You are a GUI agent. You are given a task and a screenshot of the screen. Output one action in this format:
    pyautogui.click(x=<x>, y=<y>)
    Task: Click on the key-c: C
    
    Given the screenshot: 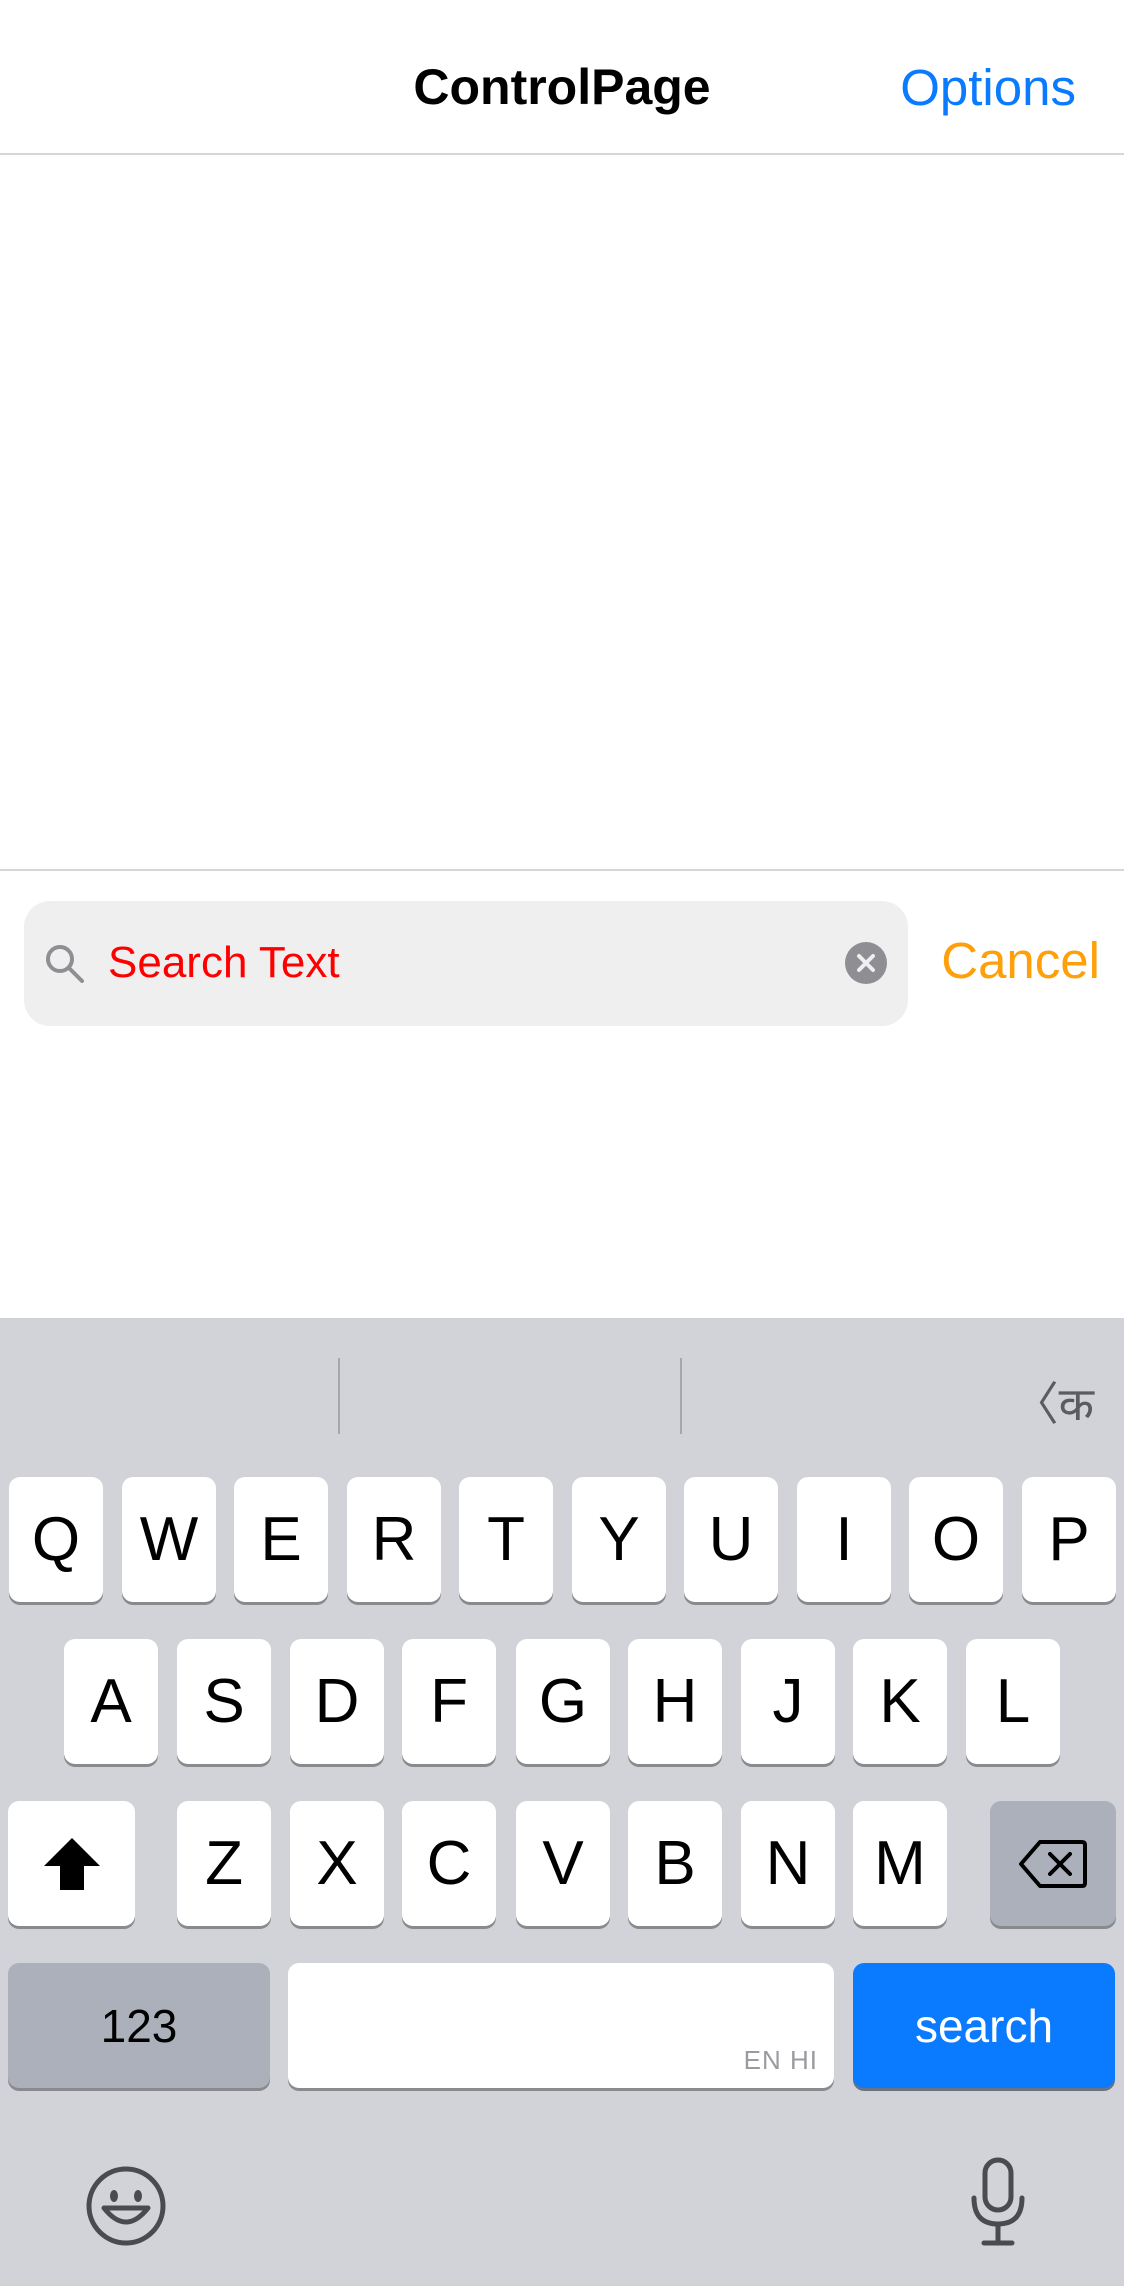 What is the action you would take?
    pyautogui.click(x=449, y=1863)
    